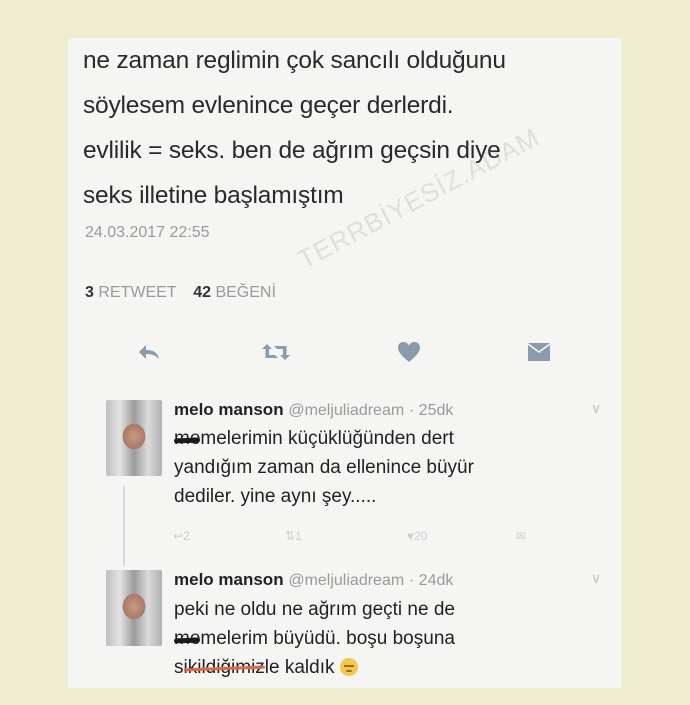 The width and height of the screenshot is (690, 705). I want to click on reply-button: ↩ 2, so click(181, 536).